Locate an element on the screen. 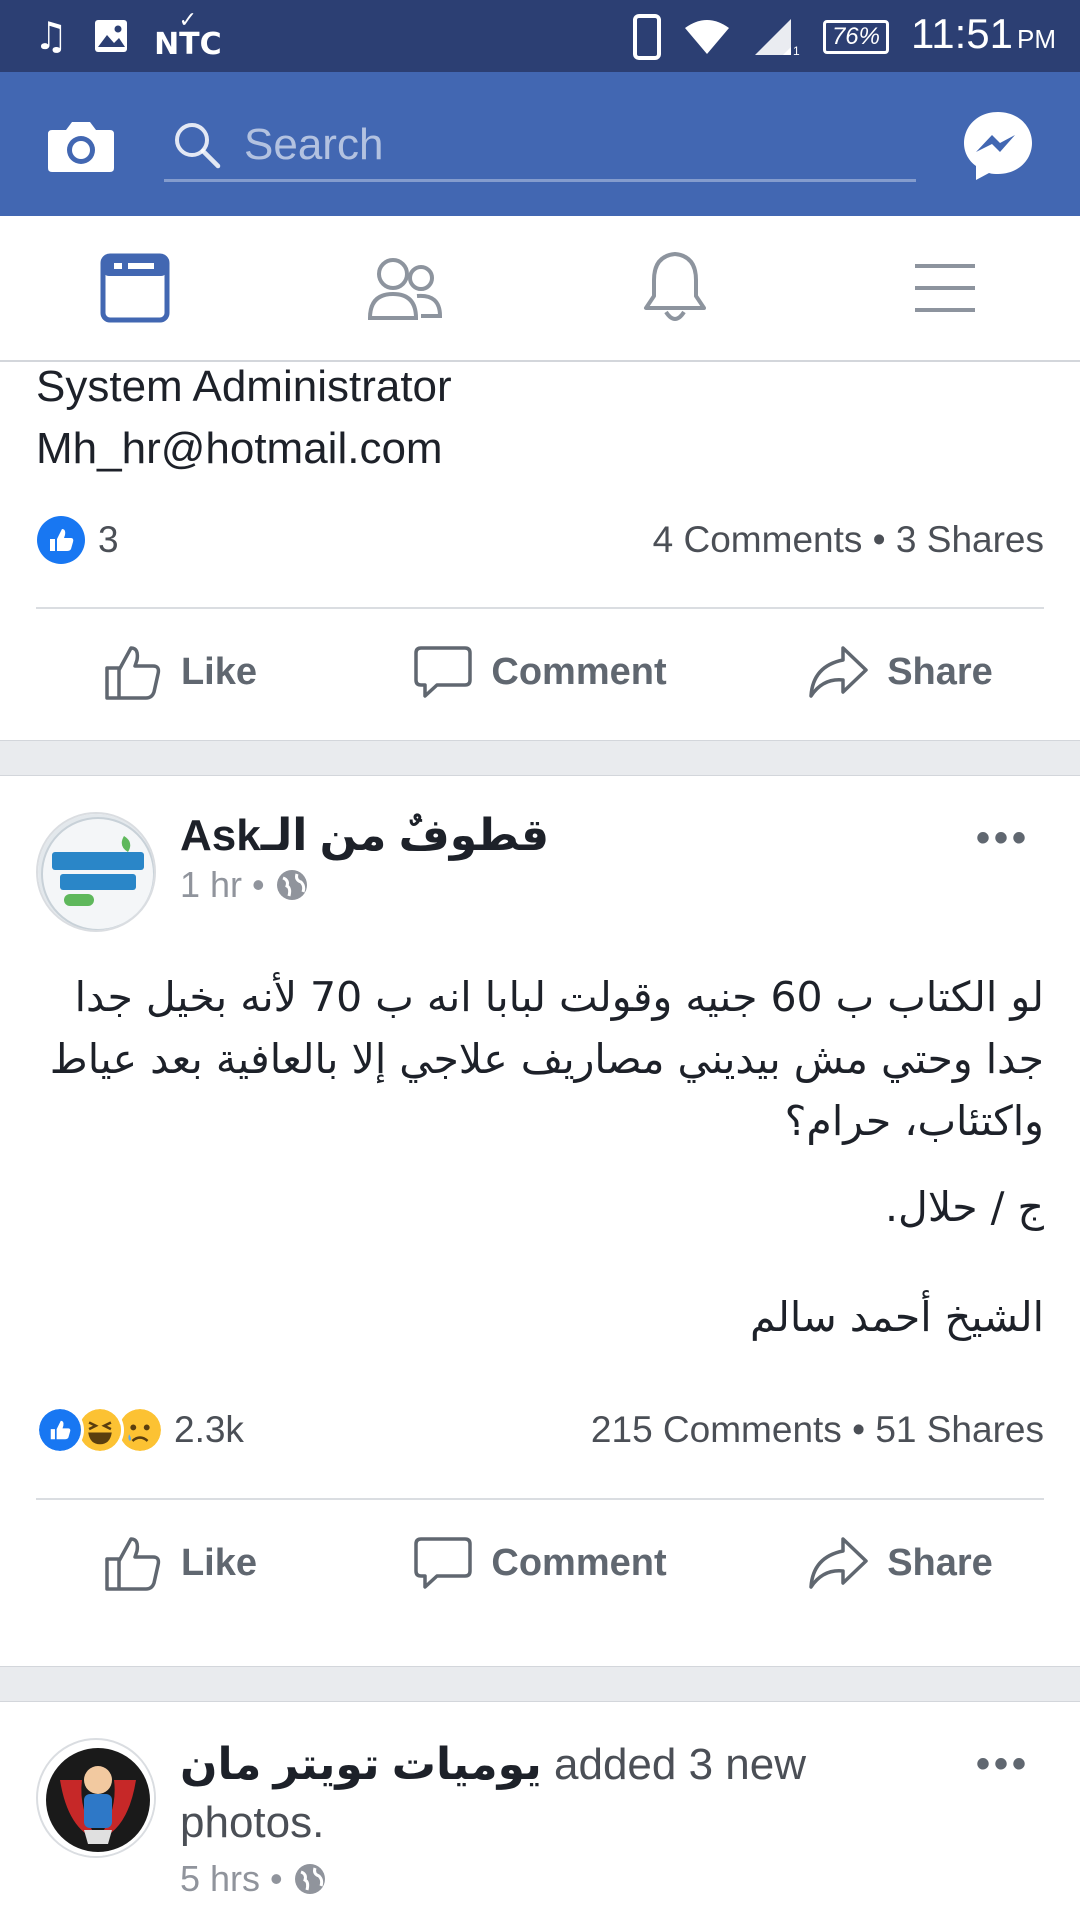  top-bar is located at coordinates (540, 144).